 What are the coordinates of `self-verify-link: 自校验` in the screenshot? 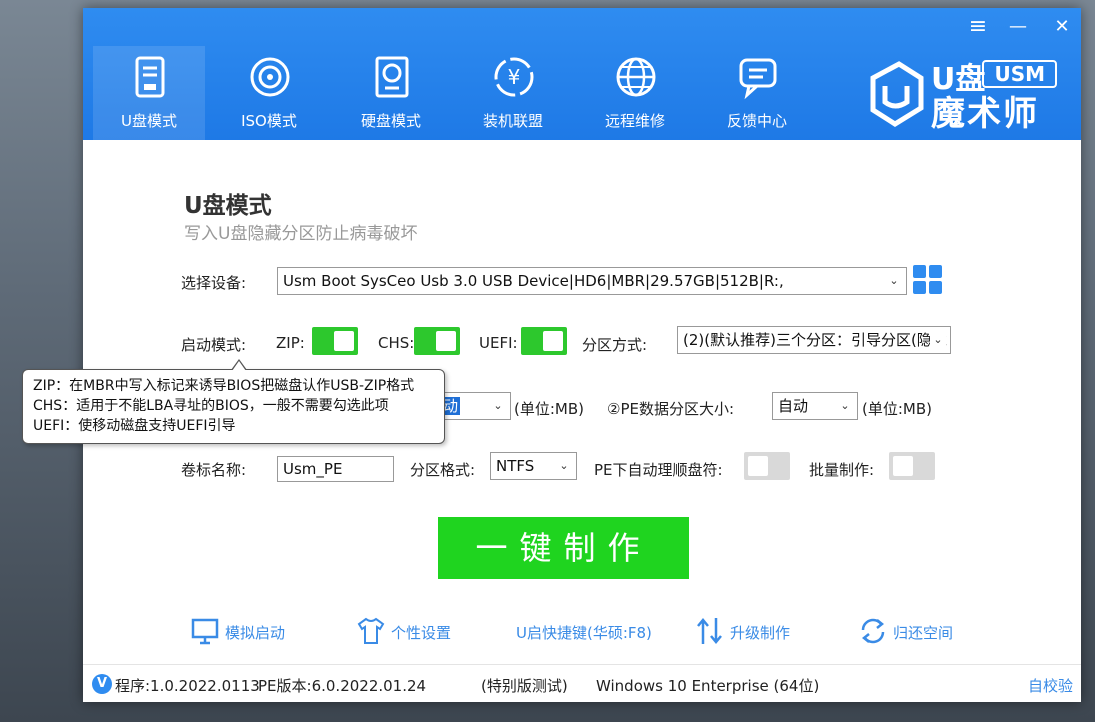 It's located at (1050, 685).